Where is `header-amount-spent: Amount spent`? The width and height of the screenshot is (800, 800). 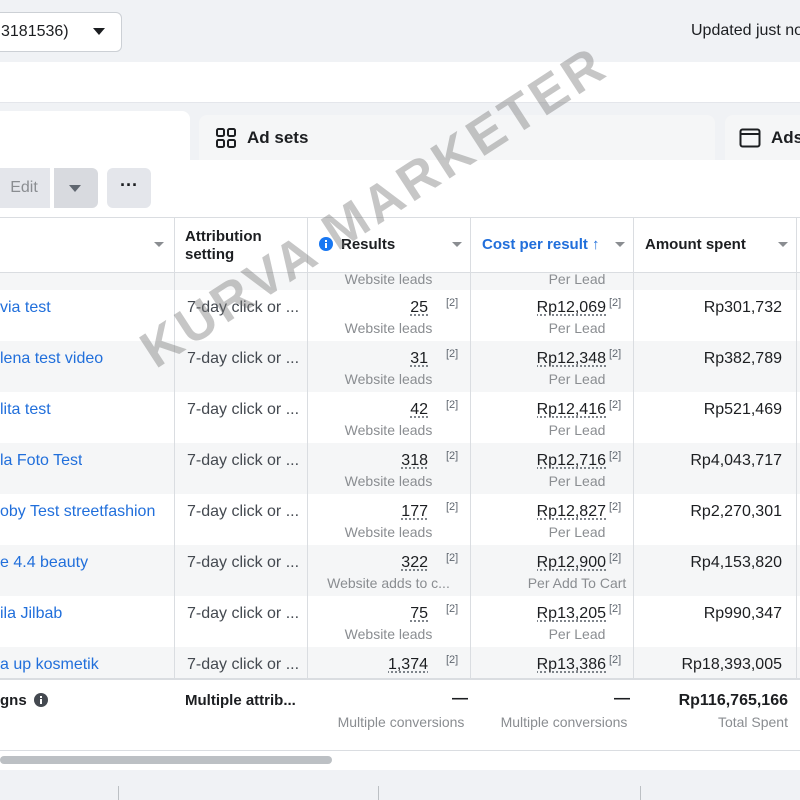 header-amount-spent: Amount spent is located at coordinates (715, 245).